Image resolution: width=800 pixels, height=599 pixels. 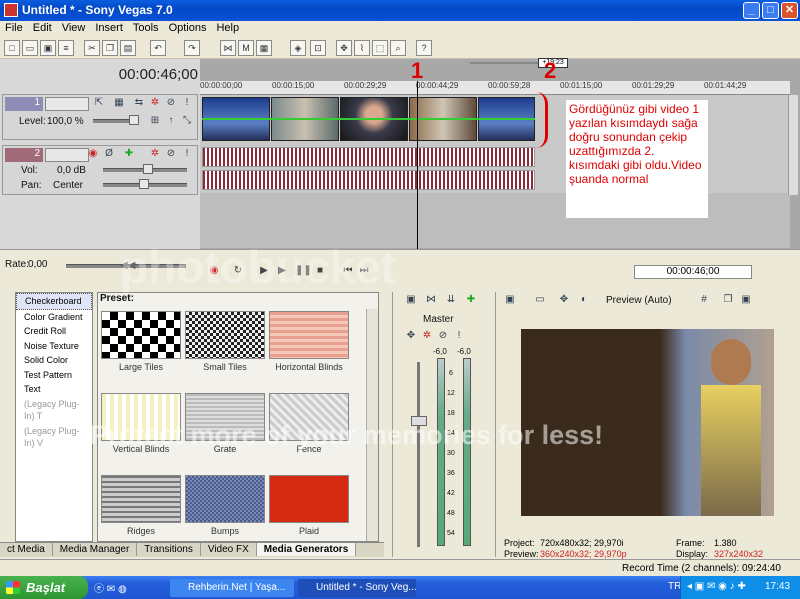 I want to click on menu-tools: Tools, so click(x=146, y=28).